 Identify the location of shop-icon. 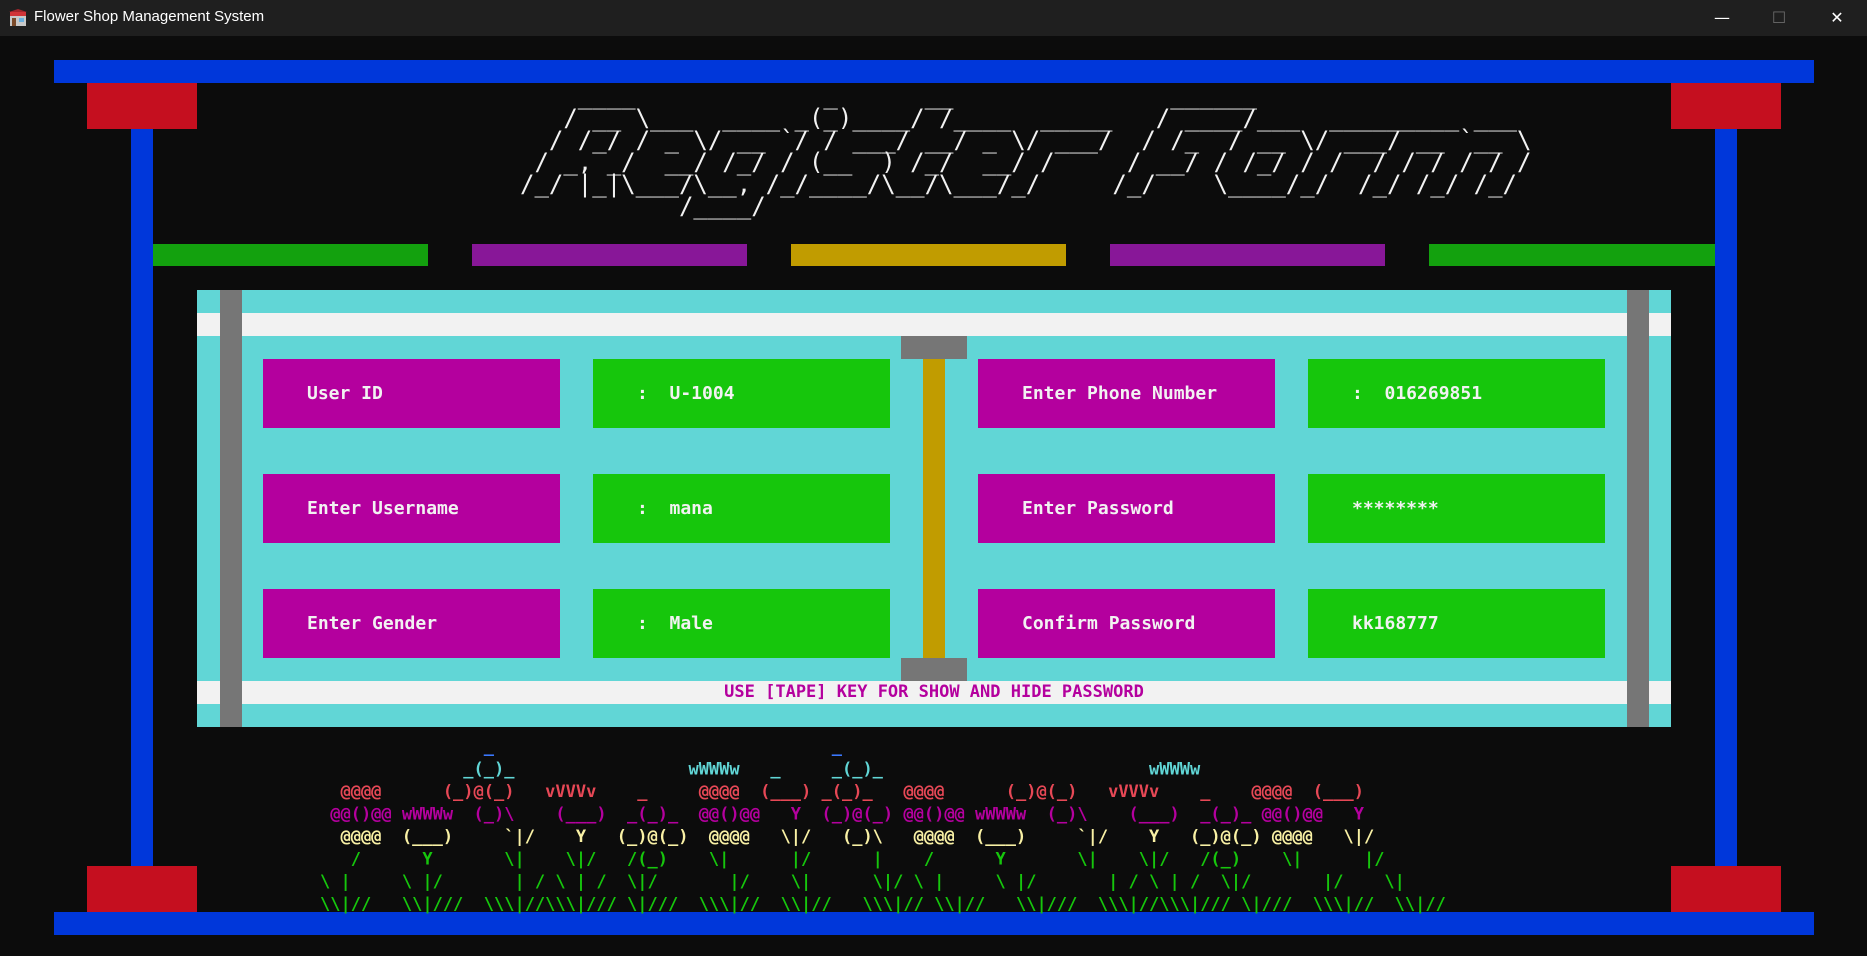
(18, 17).